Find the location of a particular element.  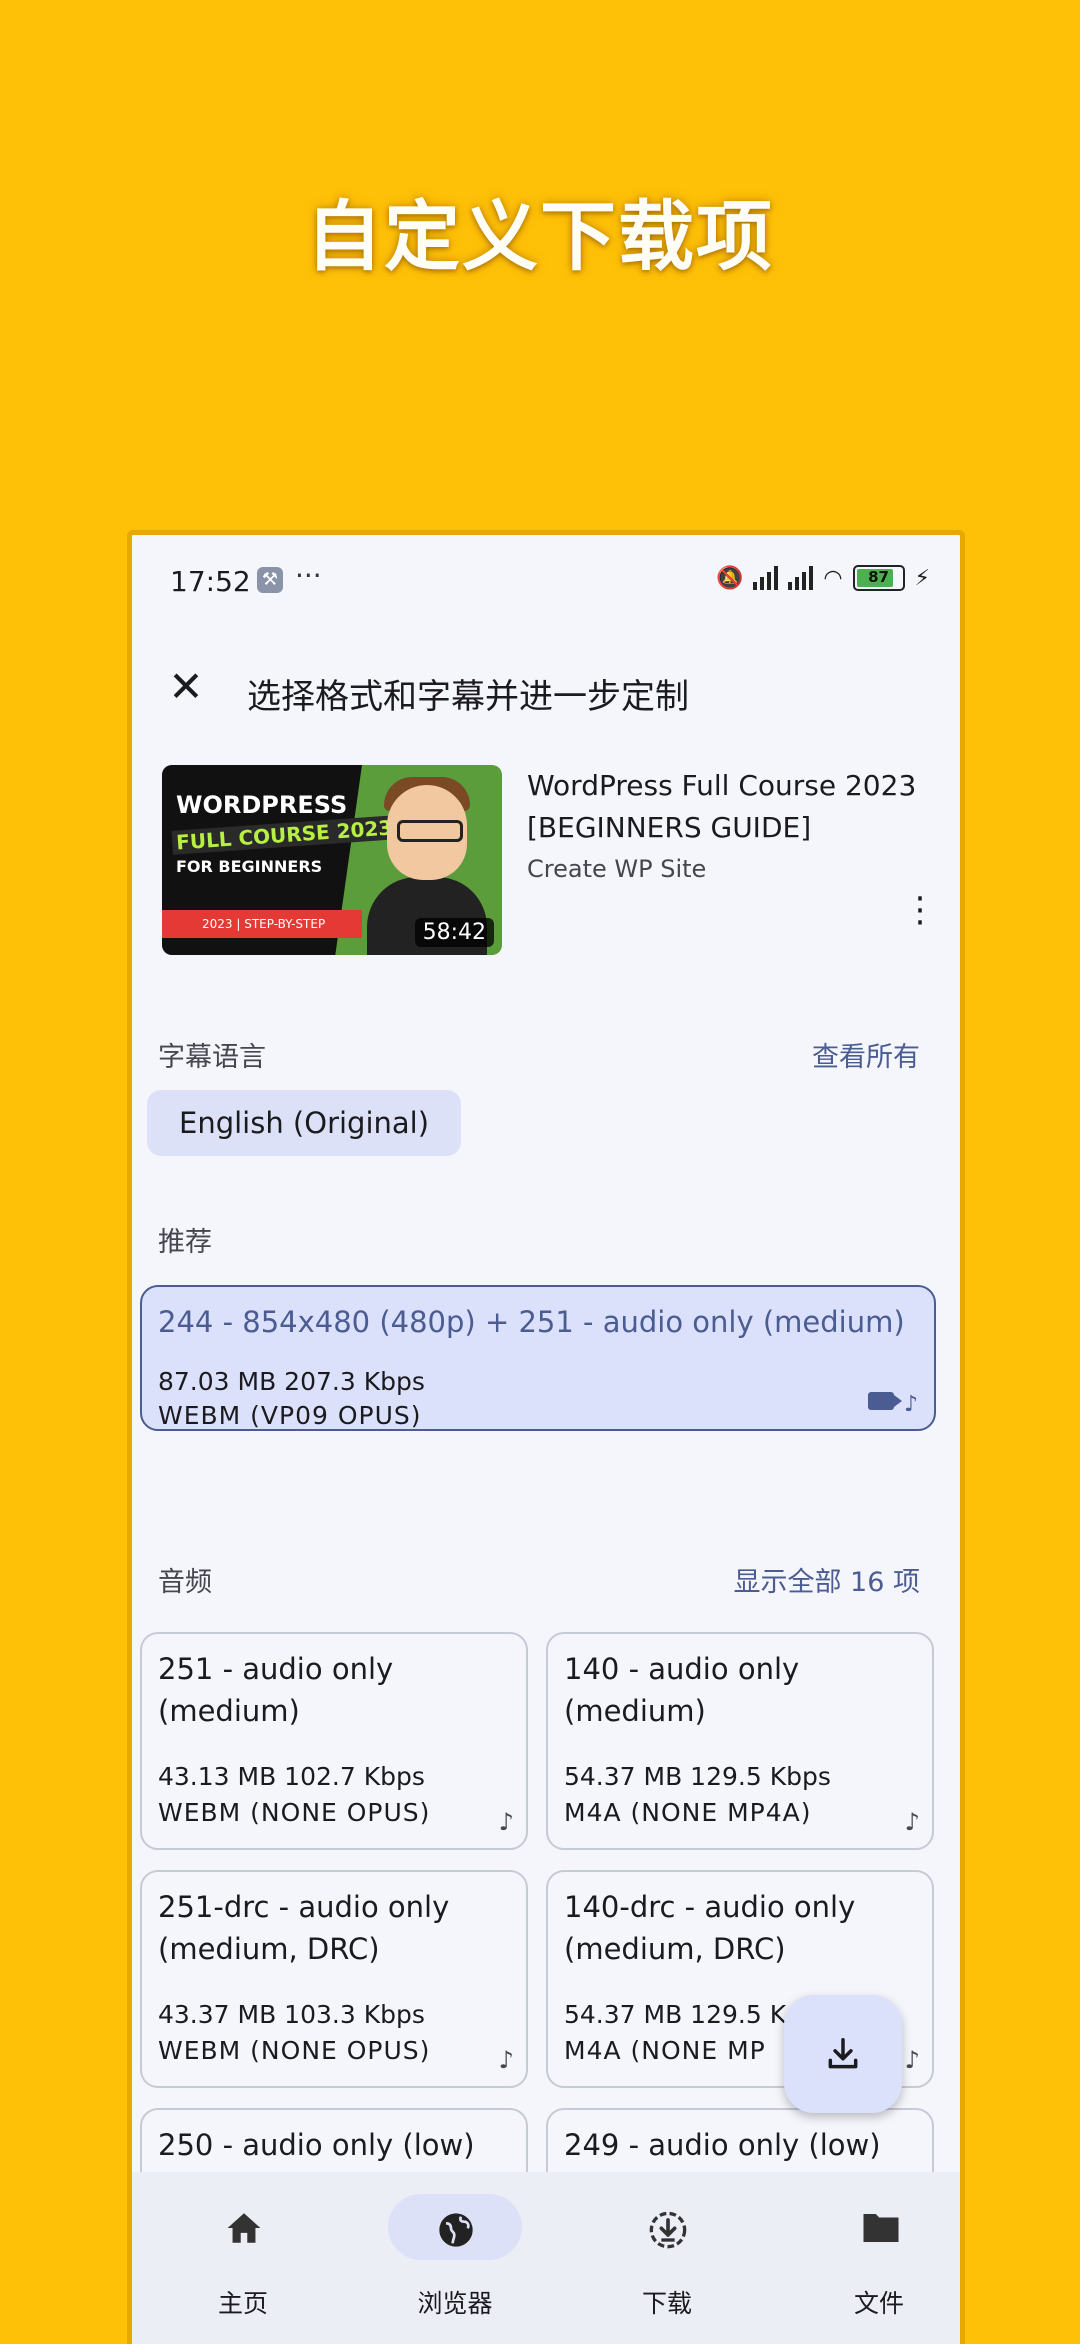

status-bar: 17:52 ⚒ ··· 🔕 ◠ 87 ⚡ is located at coordinates (546, 583).